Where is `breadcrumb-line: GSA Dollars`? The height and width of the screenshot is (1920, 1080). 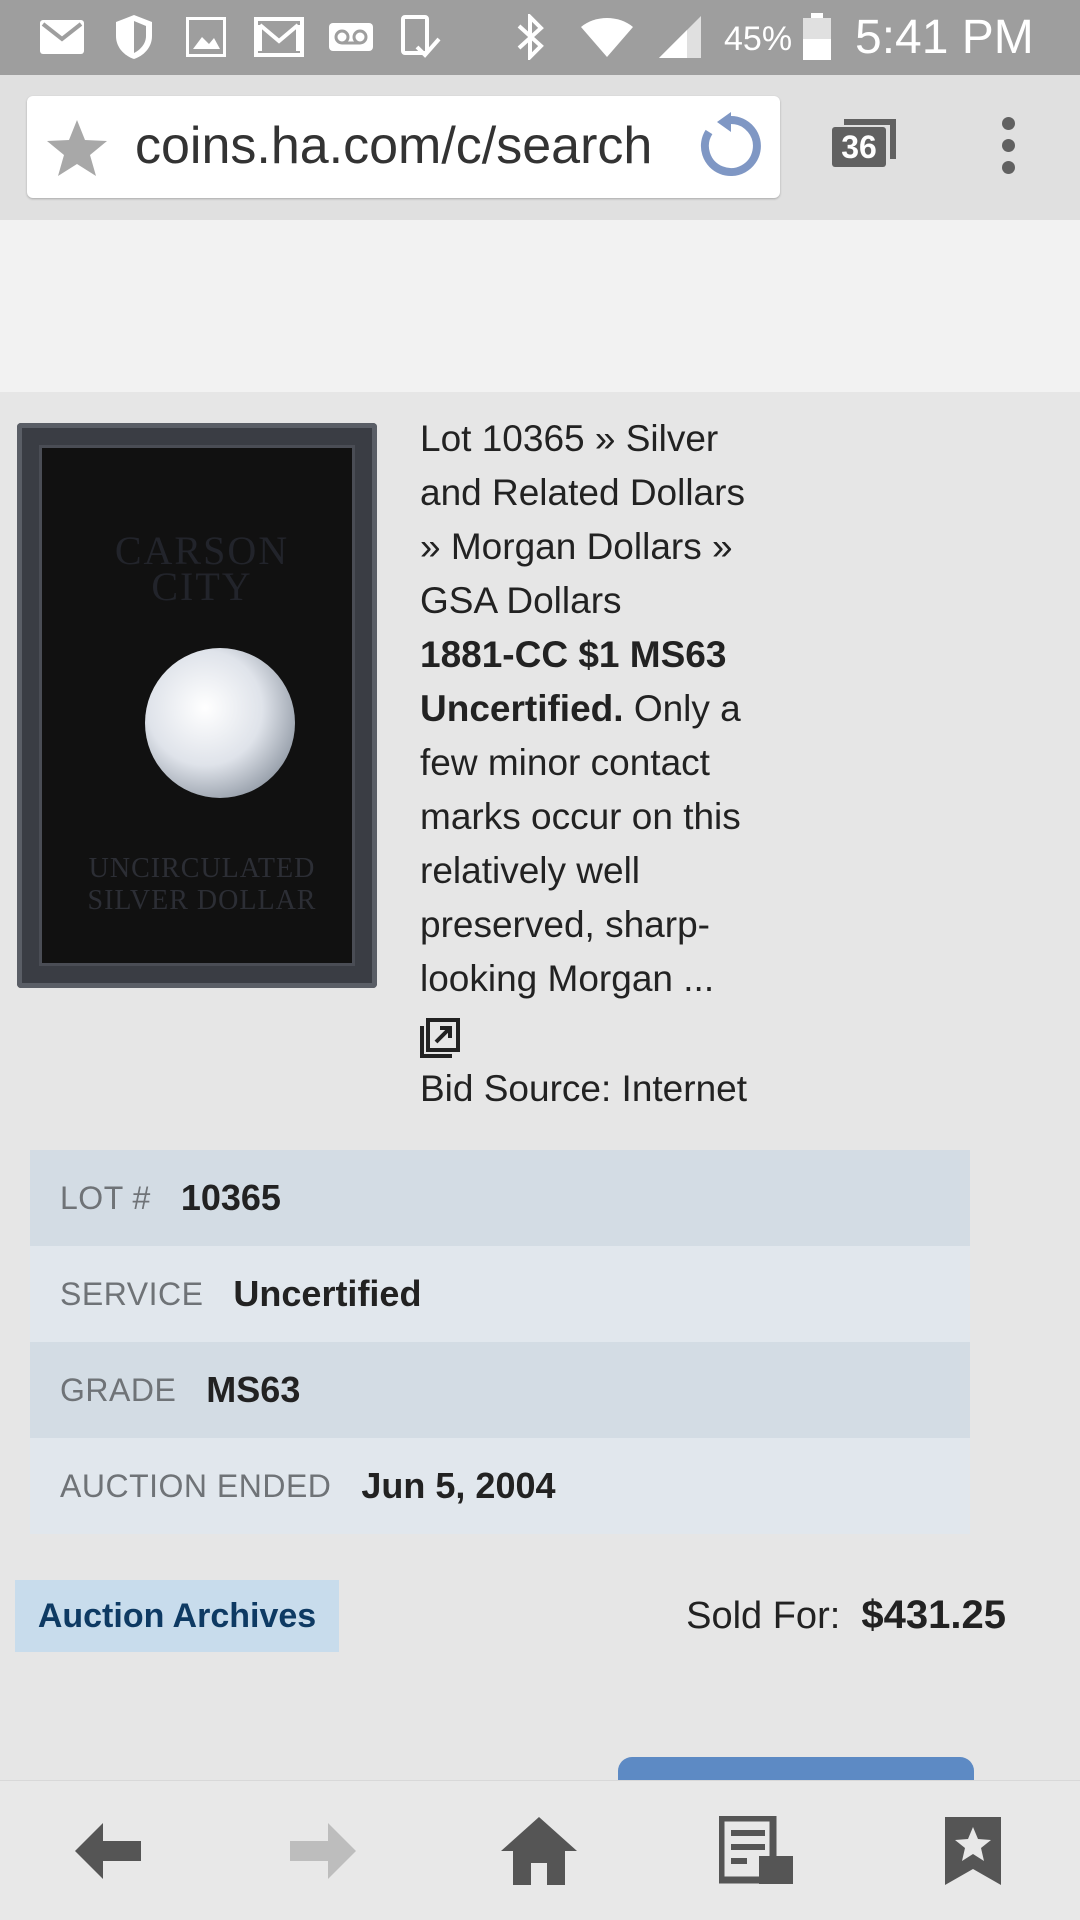
breadcrumb-line: GSA Dollars is located at coordinates (620, 601).